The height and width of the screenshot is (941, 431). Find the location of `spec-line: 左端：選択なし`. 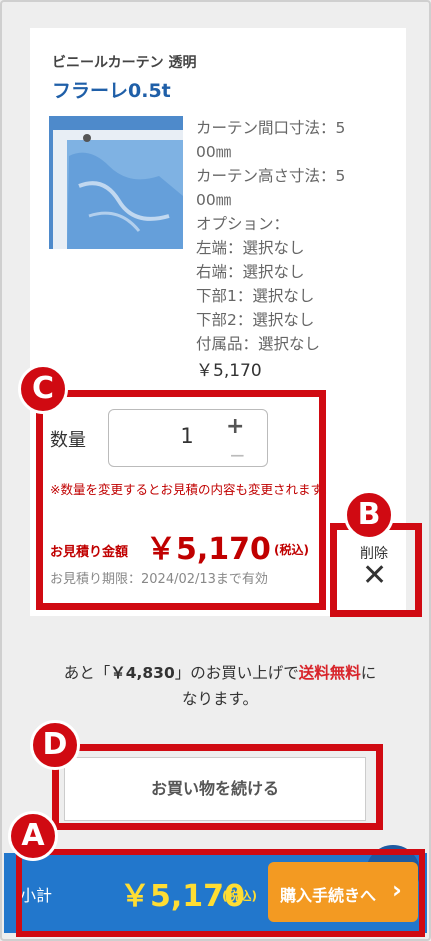

spec-line: 左端：選択なし is located at coordinates (250, 248).